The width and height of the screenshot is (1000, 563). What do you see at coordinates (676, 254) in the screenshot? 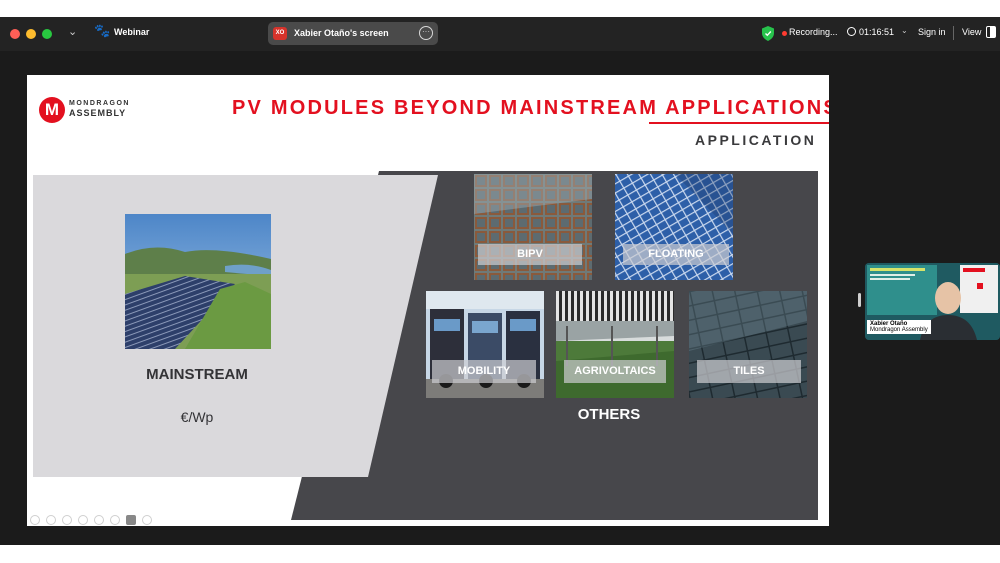
I see `tile-label: FLOATING` at bounding box center [676, 254].